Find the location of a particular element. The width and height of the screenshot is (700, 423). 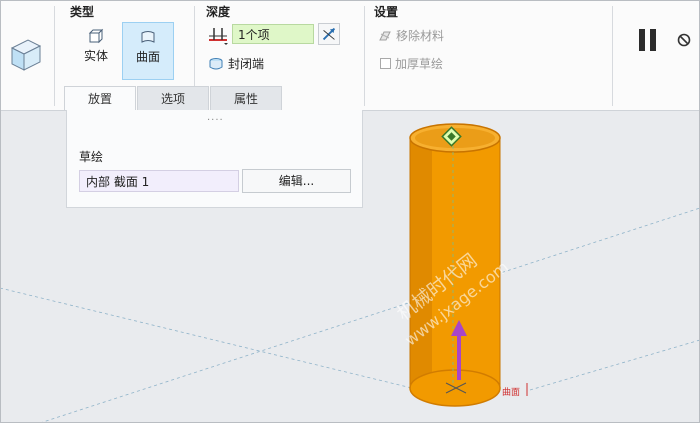

solid-label: 实体 is located at coordinates (95, 56).